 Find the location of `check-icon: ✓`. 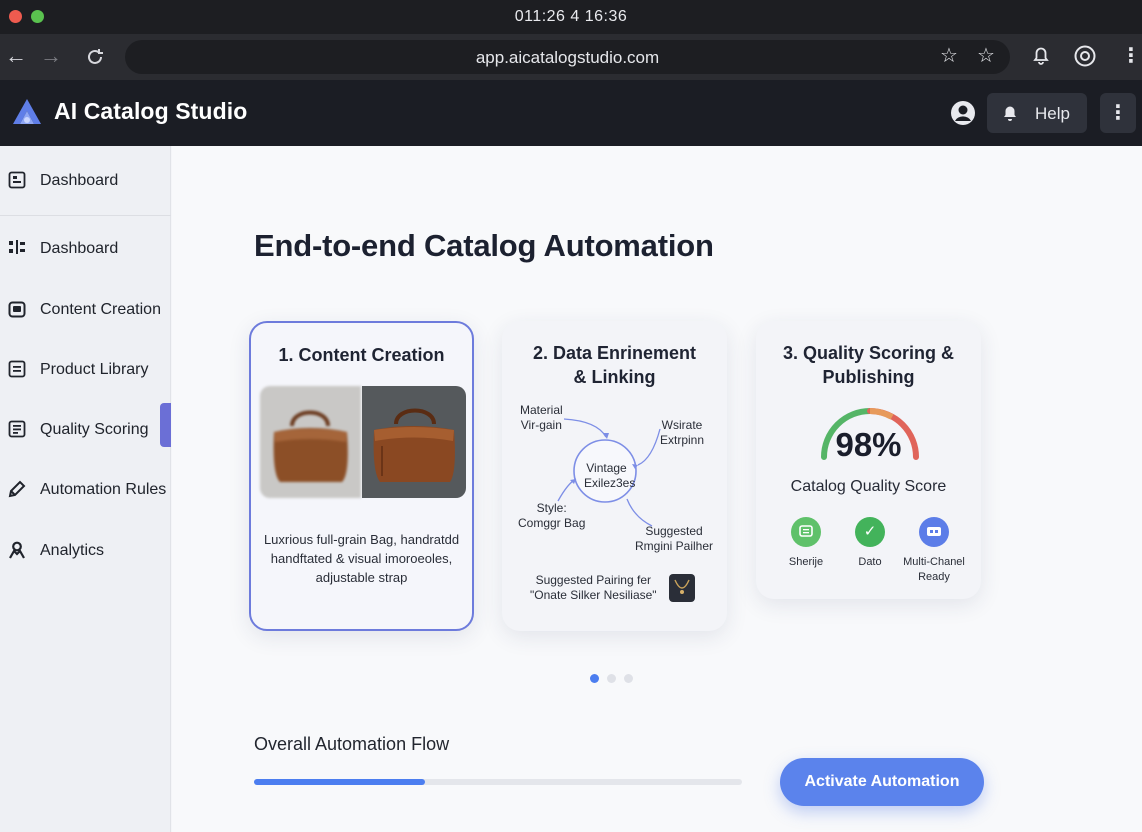

check-icon: ✓ is located at coordinates (870, 532).